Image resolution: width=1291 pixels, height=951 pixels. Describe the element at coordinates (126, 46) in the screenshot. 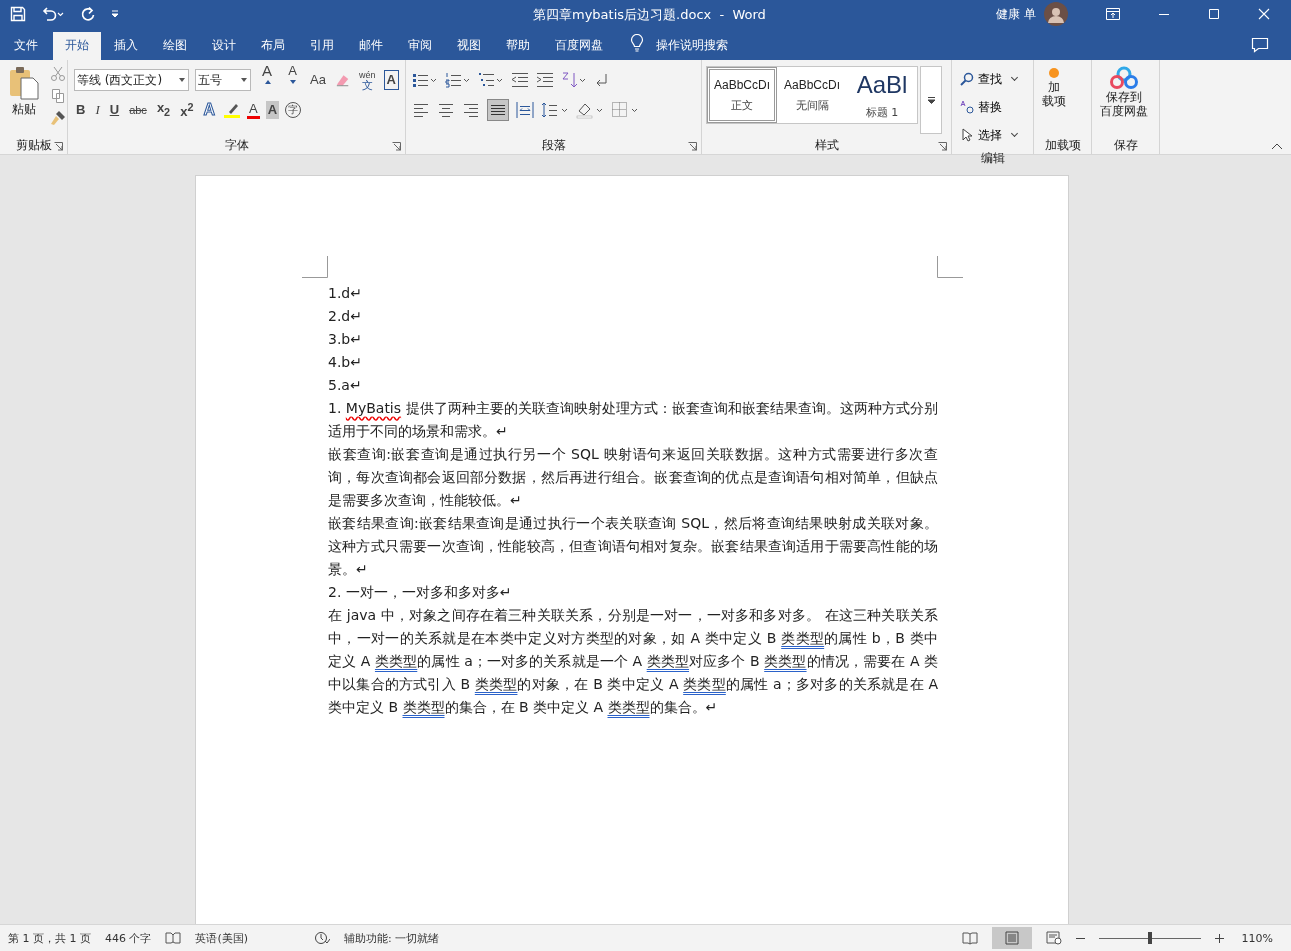

I see `ribbon-tab: 插入` at that location.